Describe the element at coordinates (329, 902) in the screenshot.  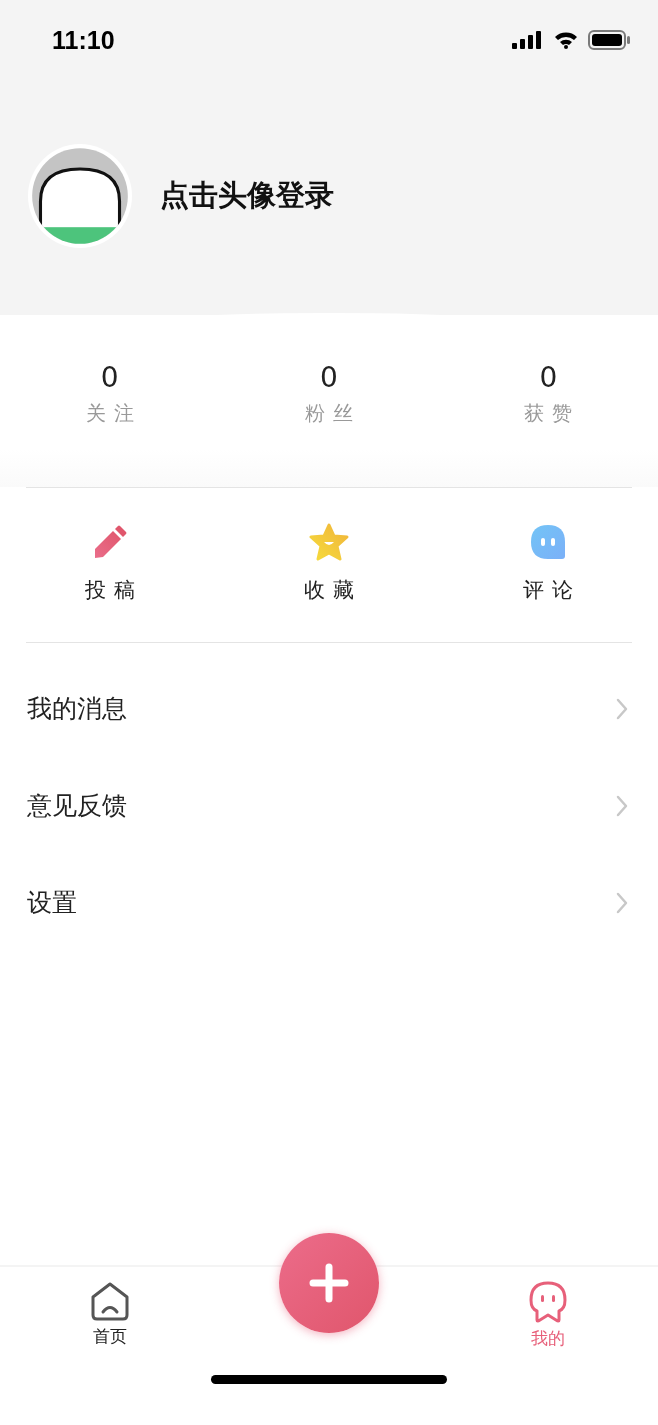
I see `menu-item: 设置` at that location.